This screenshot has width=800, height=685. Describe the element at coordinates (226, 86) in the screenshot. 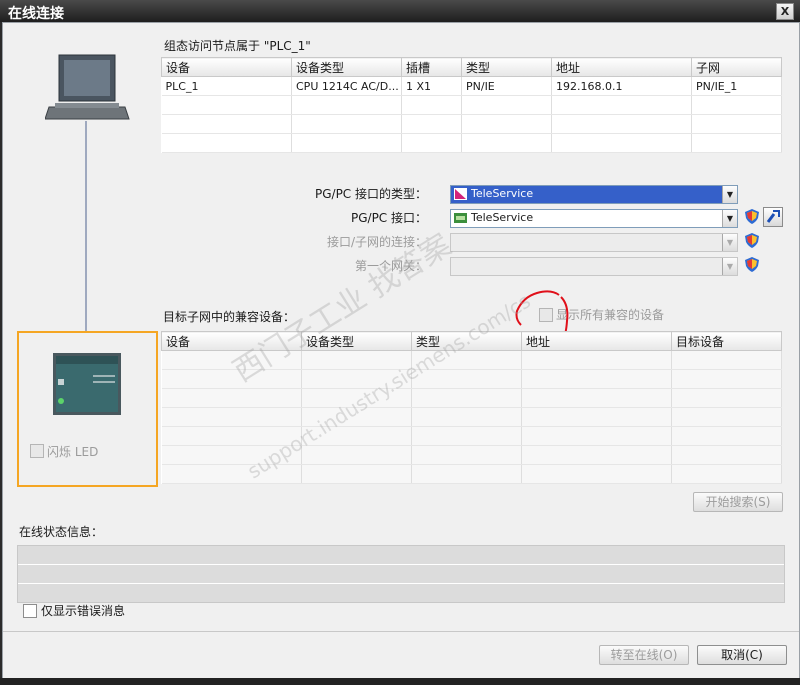

I see `cell-device: PLC_1` at that location.